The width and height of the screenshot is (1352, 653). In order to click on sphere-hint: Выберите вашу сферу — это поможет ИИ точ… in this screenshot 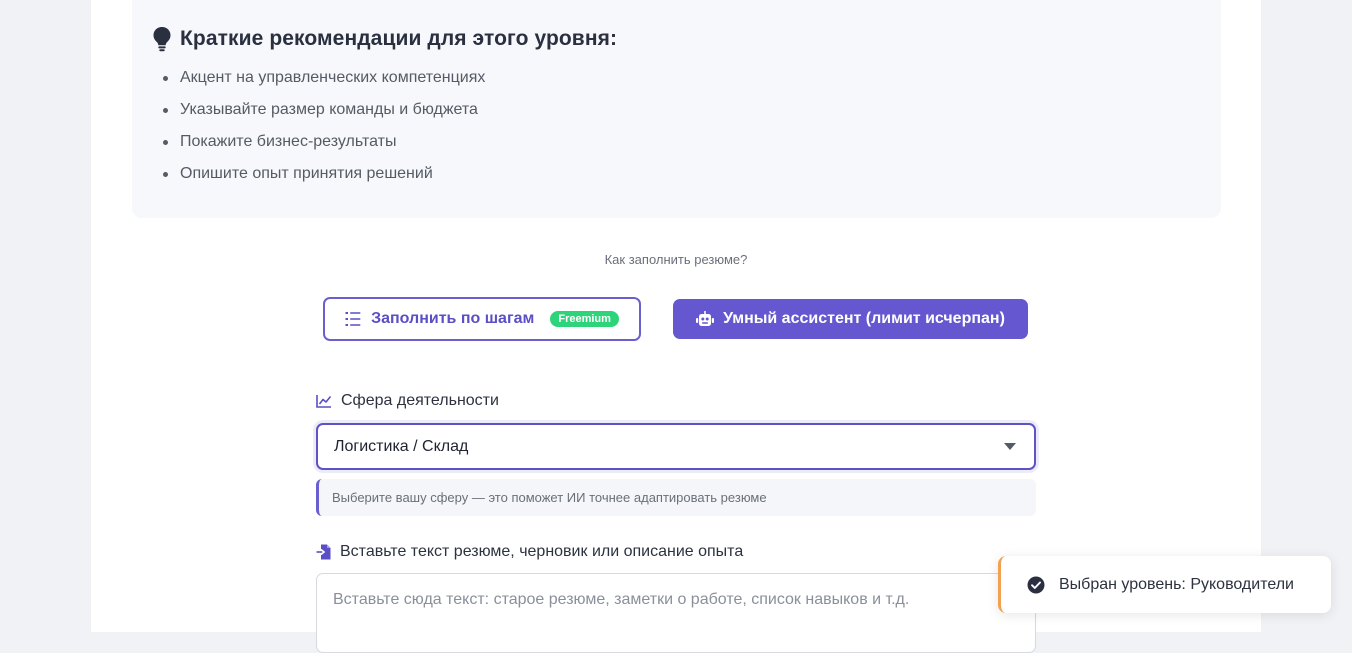, I will do `click(676, 497)`.